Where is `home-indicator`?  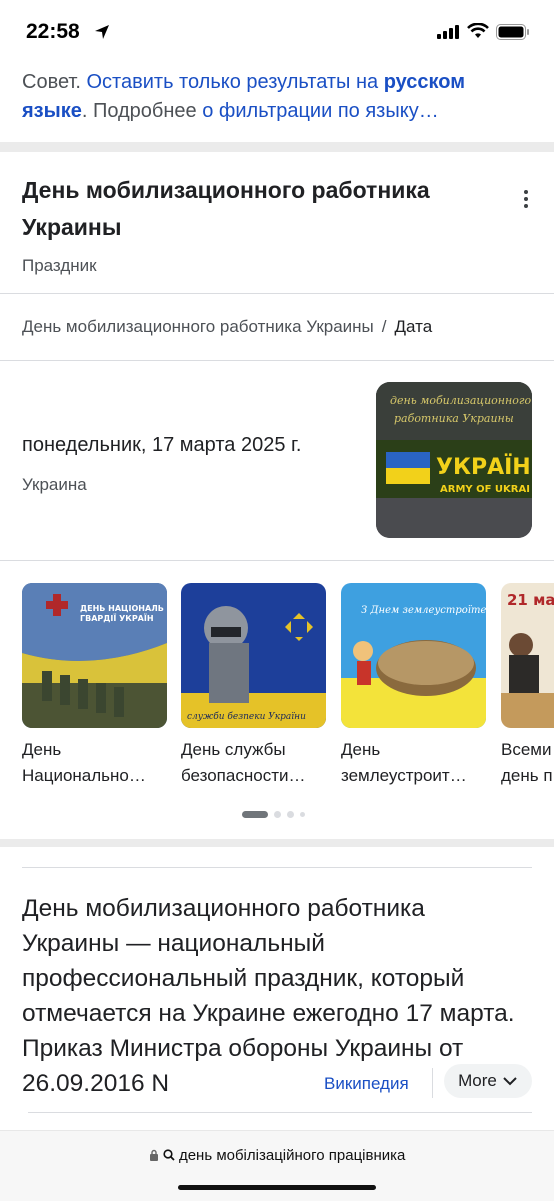 home-indicator is located at coordinates (277, 1187).